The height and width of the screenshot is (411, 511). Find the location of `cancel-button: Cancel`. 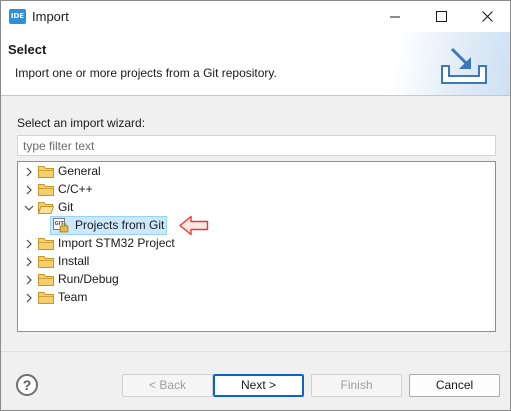

cancel-button: Cancel is located at coordinates (454, 385).